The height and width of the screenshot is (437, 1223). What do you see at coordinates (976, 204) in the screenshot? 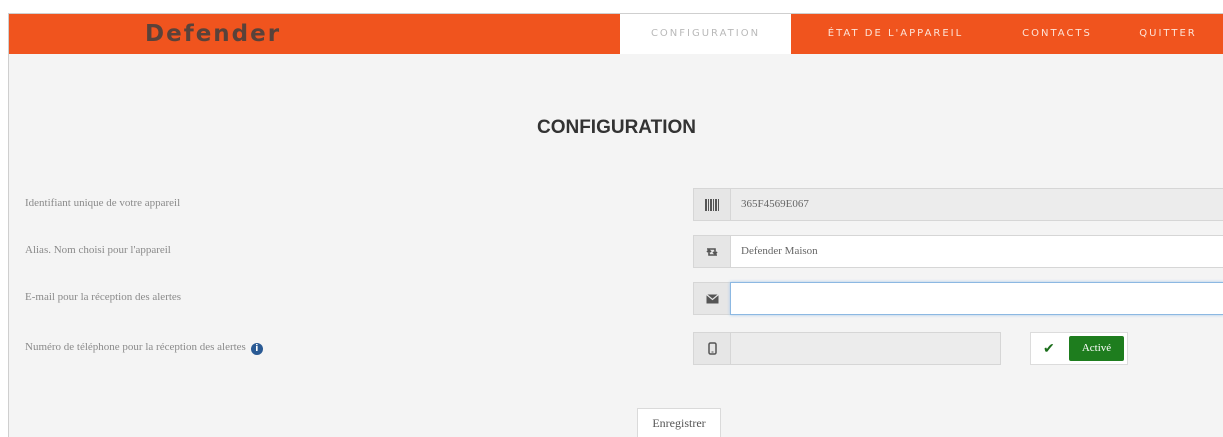
I see `device-id-field: 365F4569E067` at bounding box center [976, 204].